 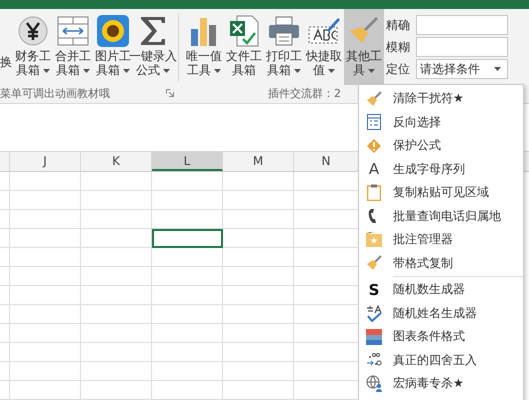 What do you see at coordinates (441, 360) in the screenshot?
I see `menu-item: 真正的四舍五入` at bounding box center [441, 360].